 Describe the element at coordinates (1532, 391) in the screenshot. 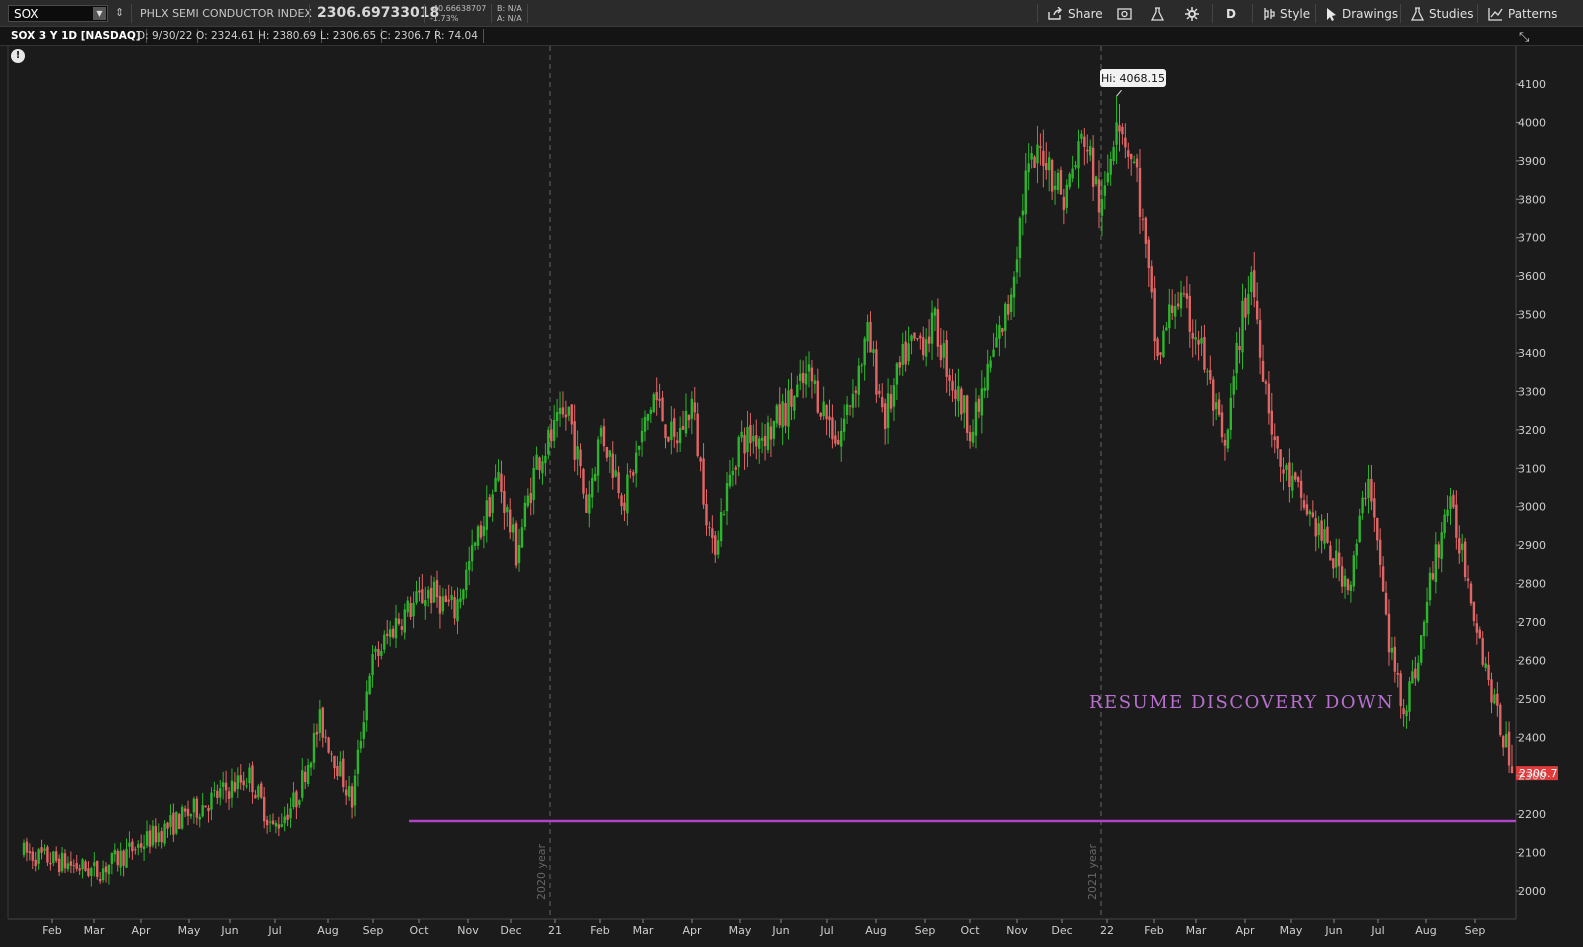

I see `price-tick-label: 3300` at that location.